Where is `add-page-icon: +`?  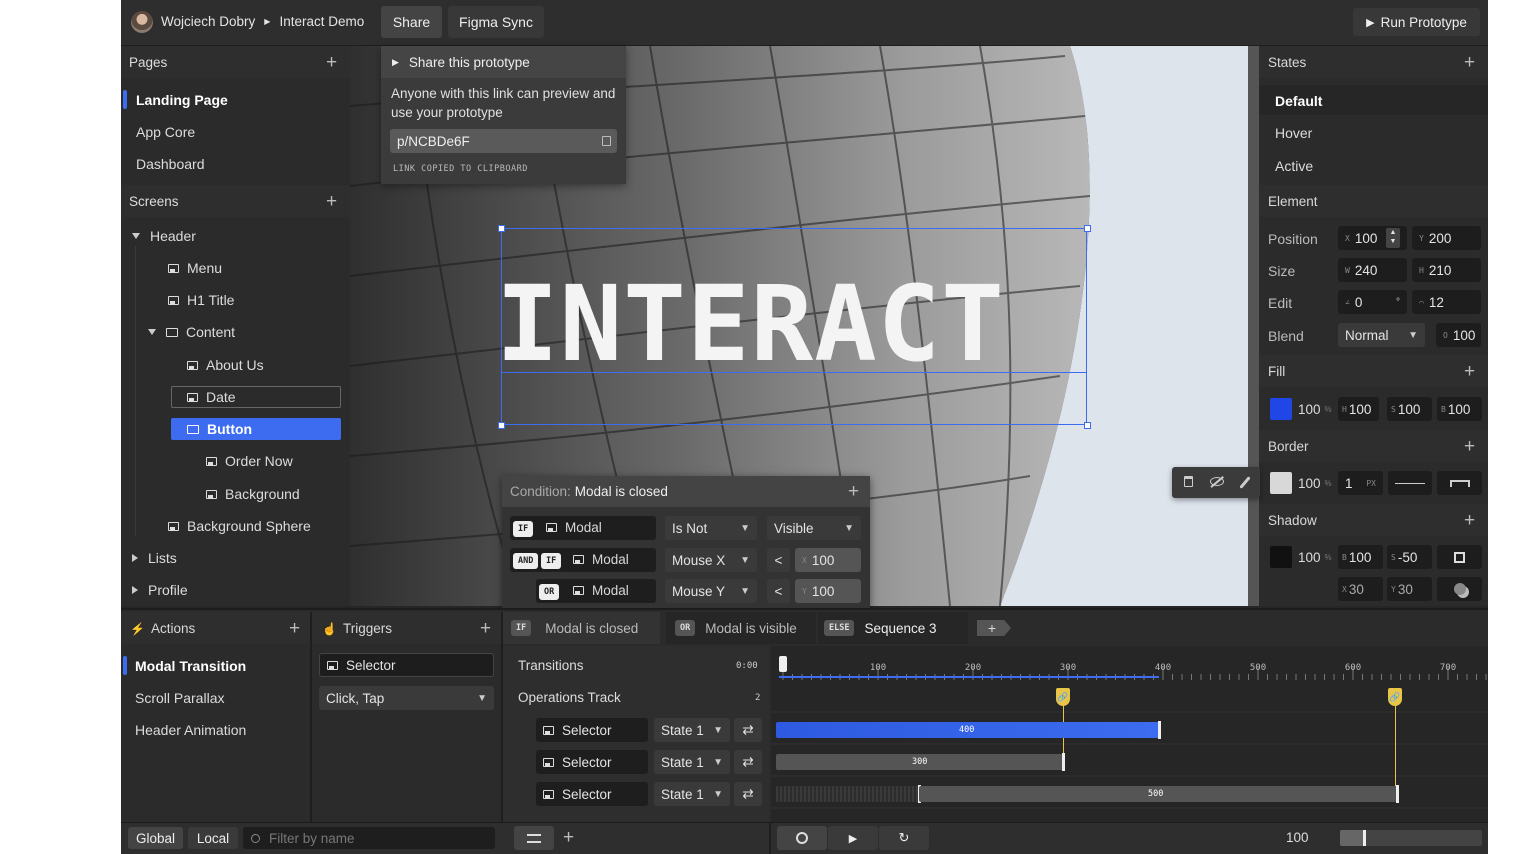 add-page-icon: + is located at coordinates (331, 62).